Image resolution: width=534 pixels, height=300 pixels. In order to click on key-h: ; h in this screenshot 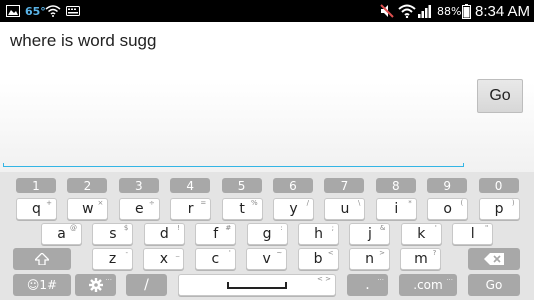, I will do `click(318, 234)`.